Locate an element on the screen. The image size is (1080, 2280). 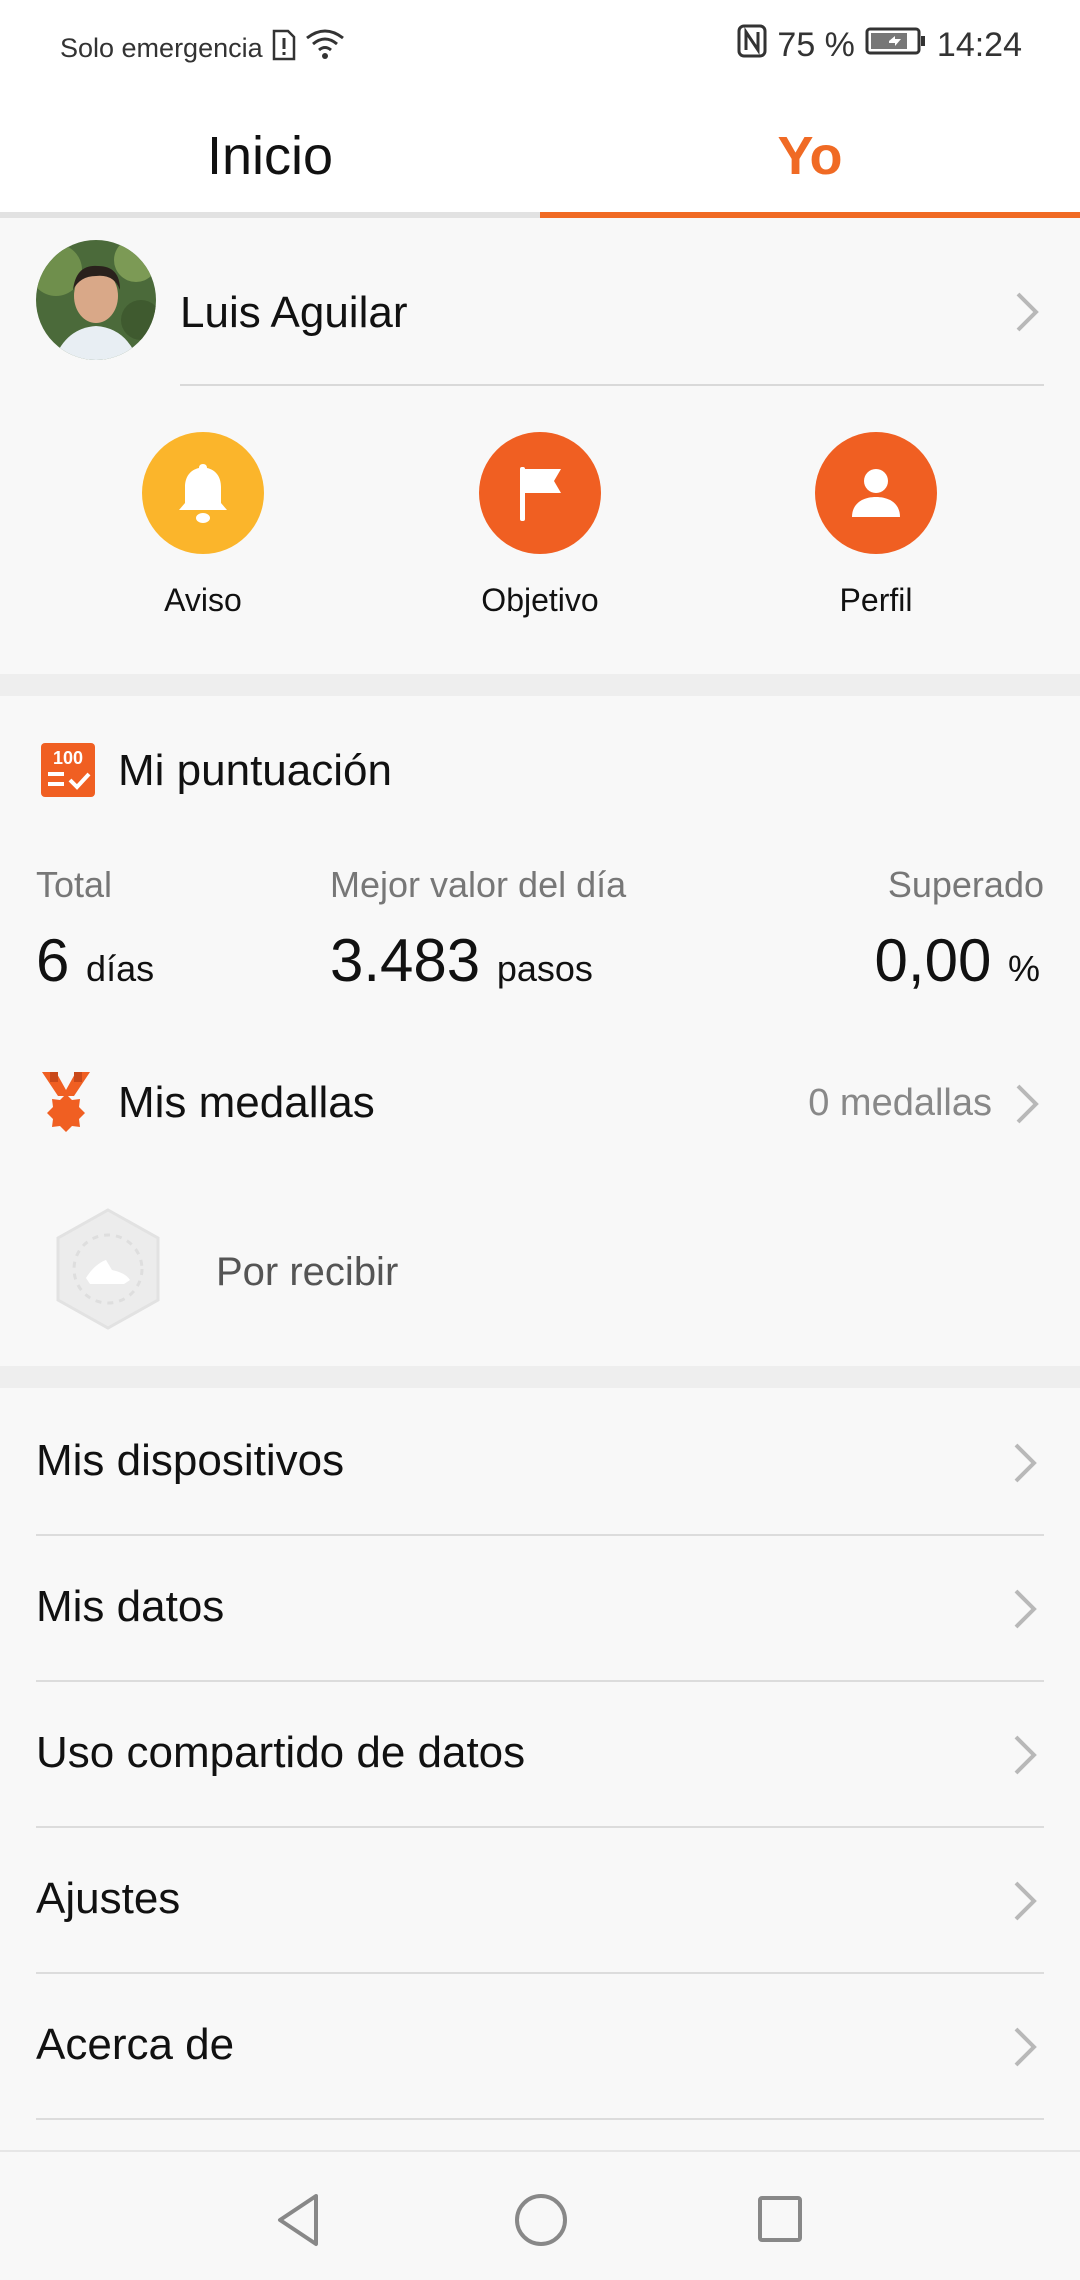
stat-value-best: 3.483 pasos is located at coordinates (461, 960).